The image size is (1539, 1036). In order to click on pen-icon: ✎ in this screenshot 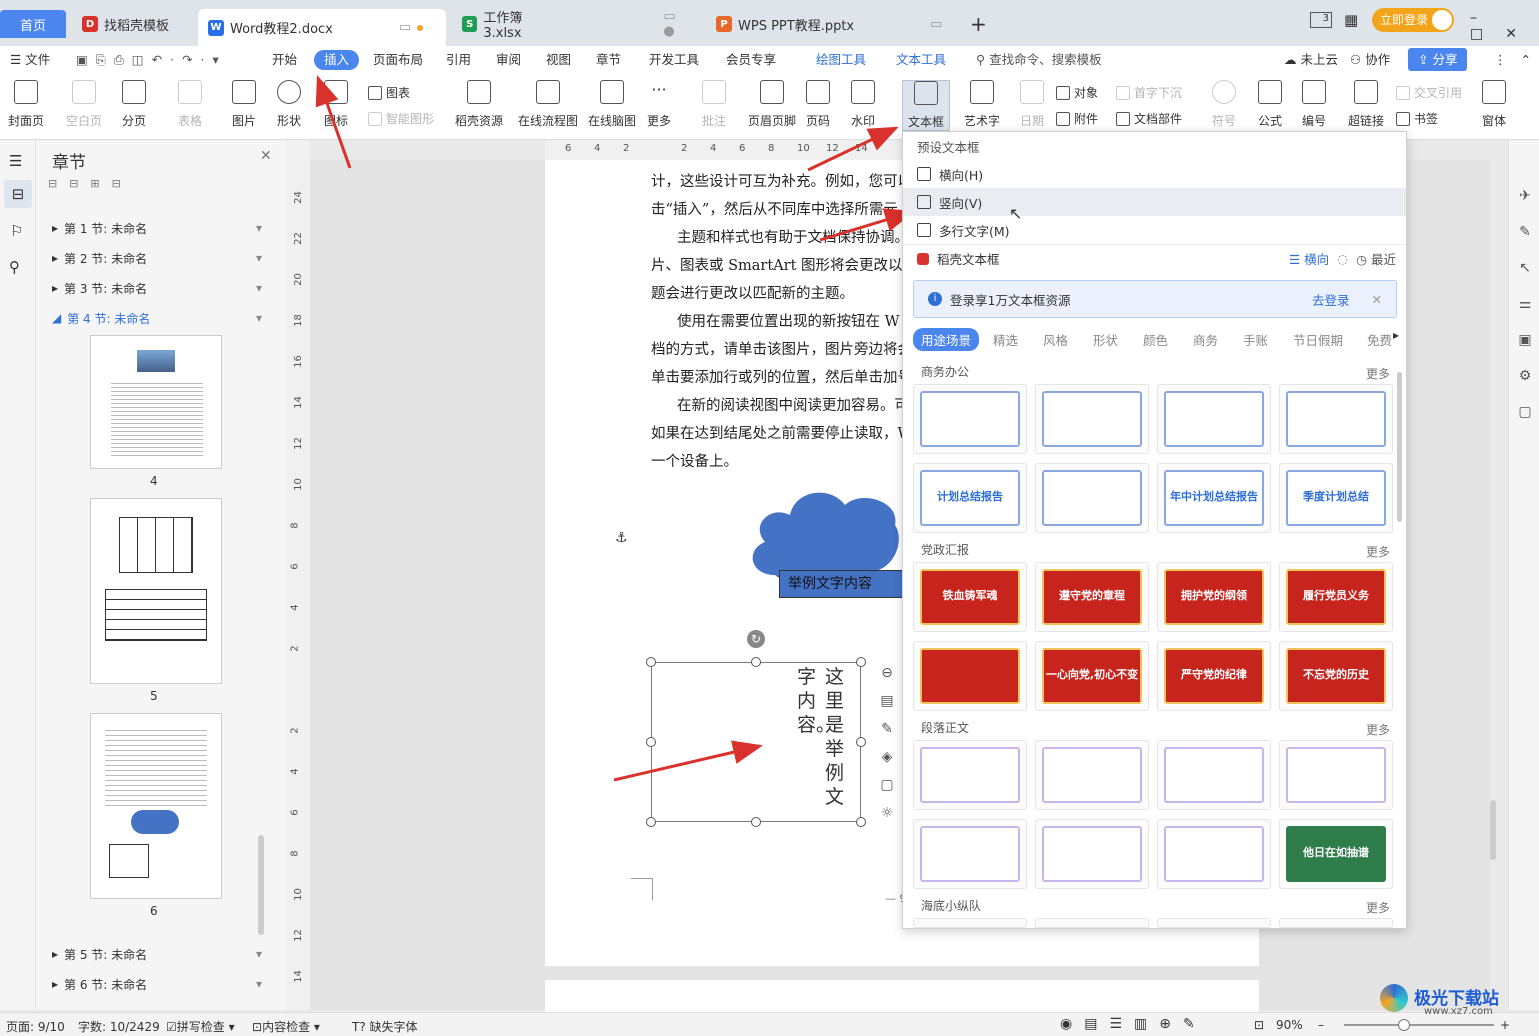, I will do `click(887, 729)`.